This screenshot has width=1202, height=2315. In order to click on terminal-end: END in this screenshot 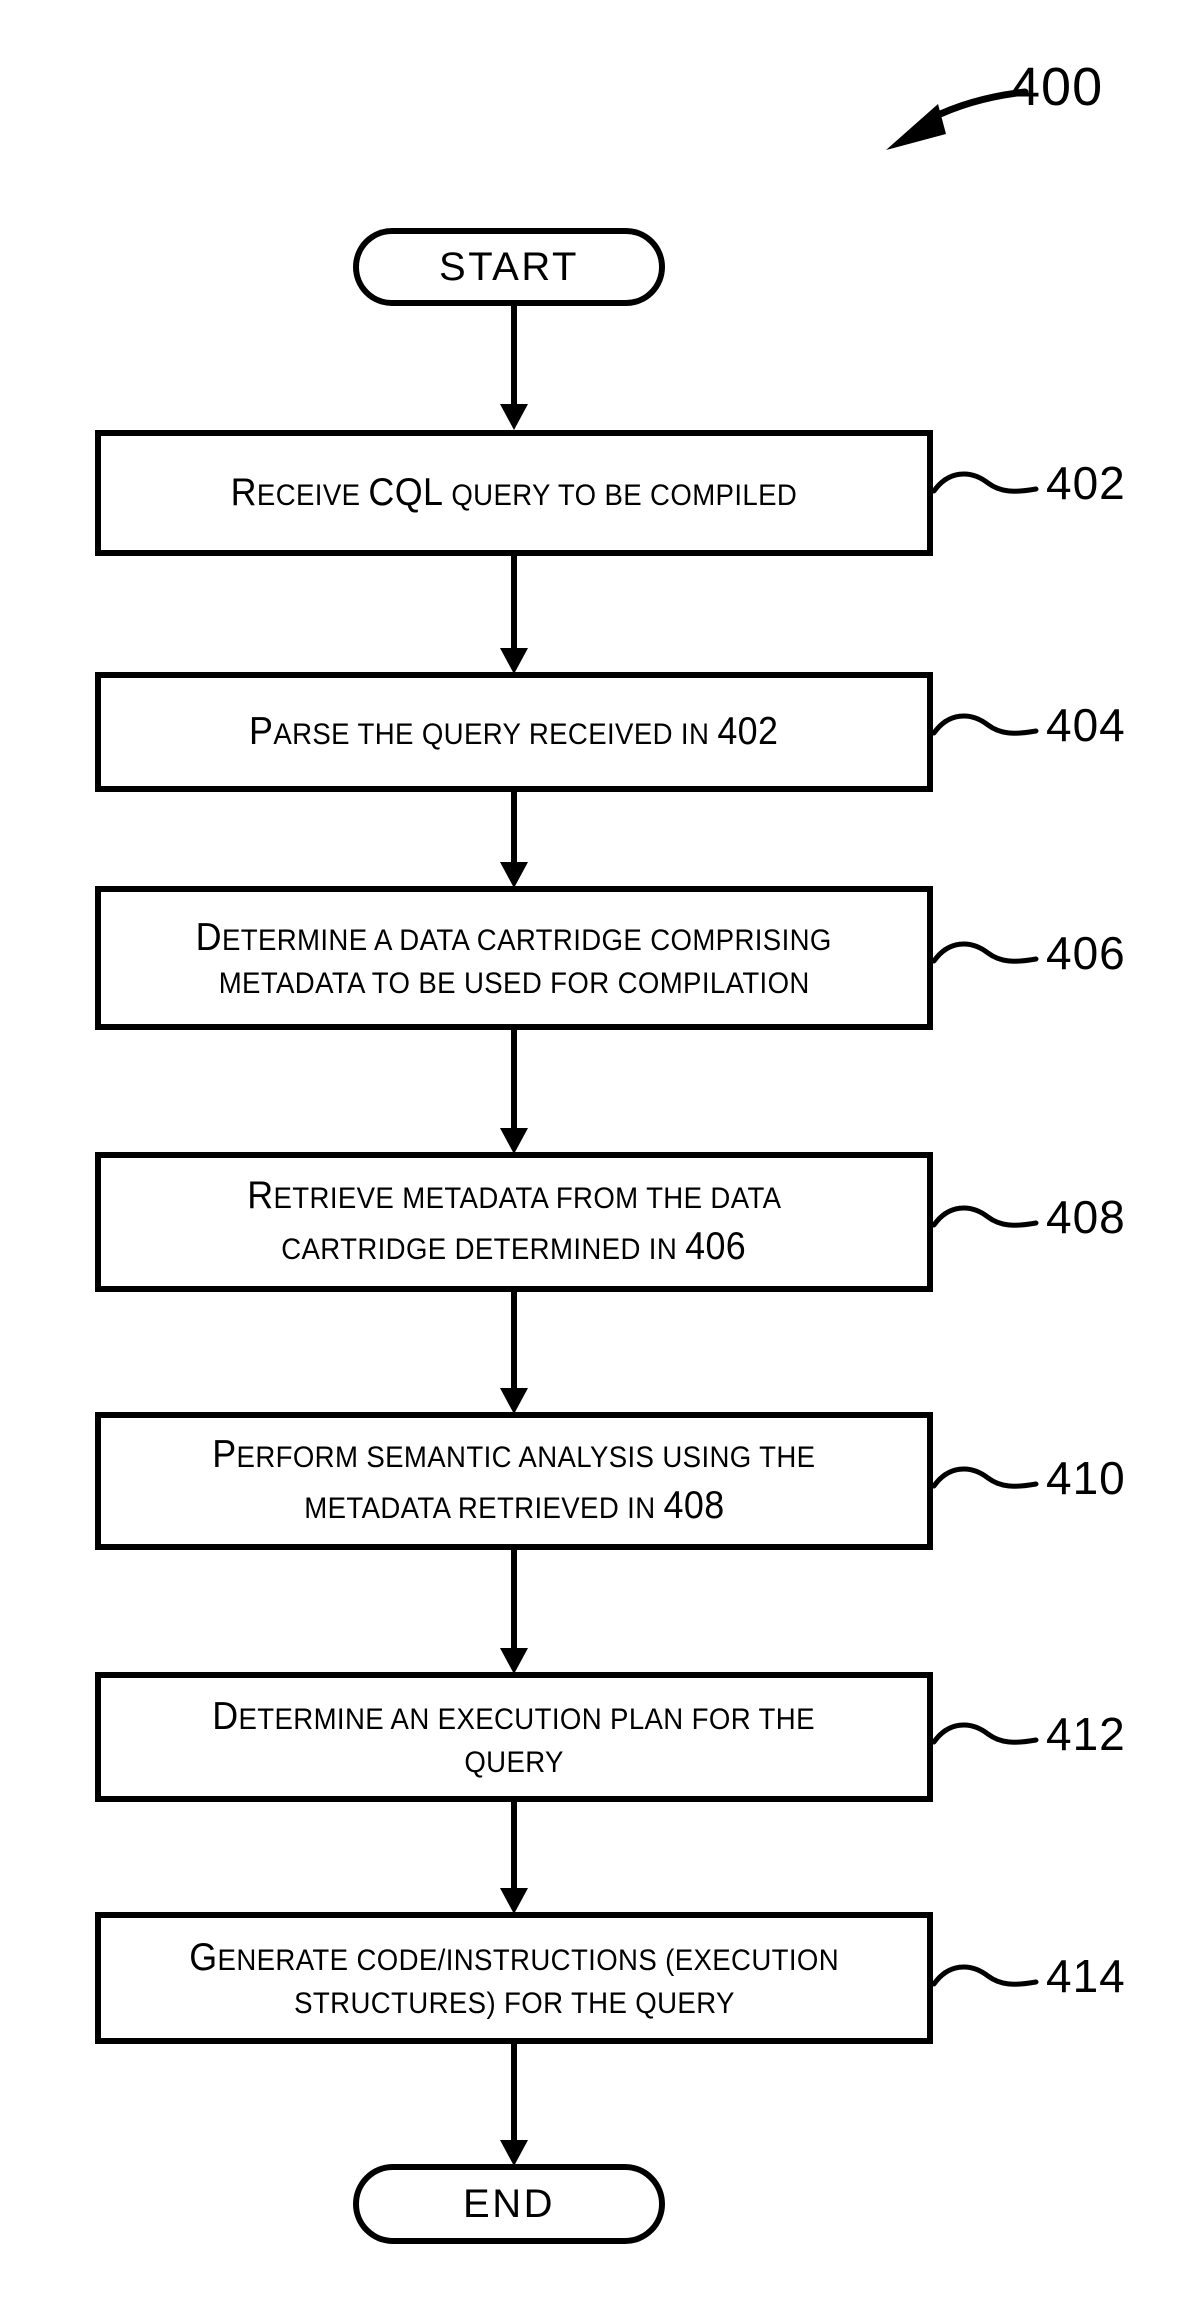, I will do `click(509, 2204)`.